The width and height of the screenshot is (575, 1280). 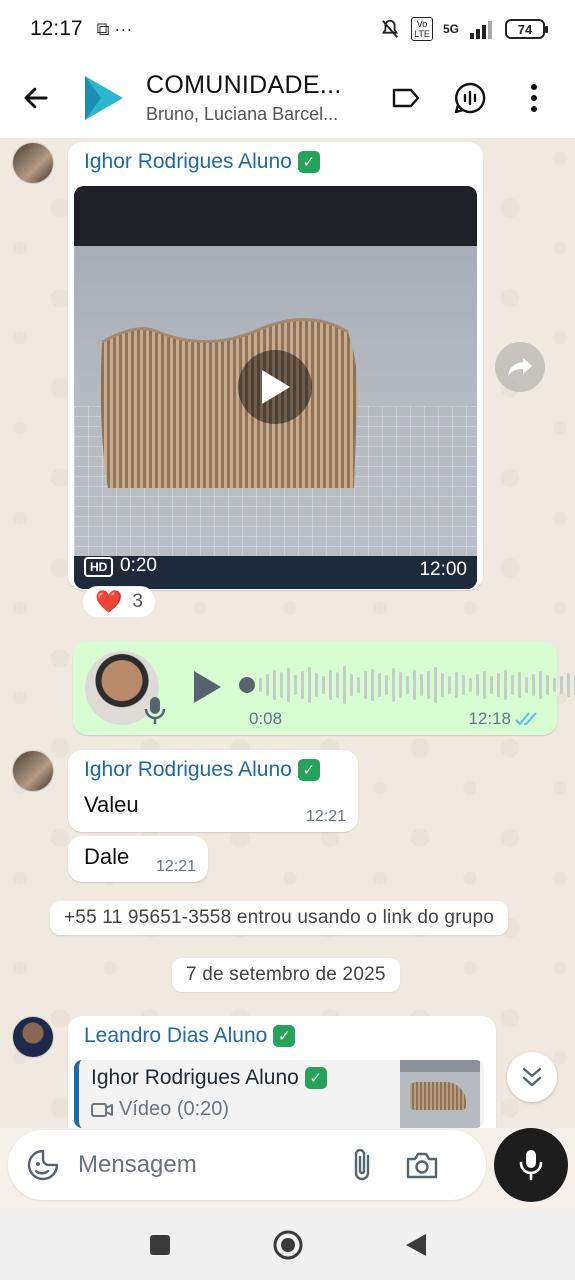 What do you see at coordinates (390, 28) in the screenshot?
I see `mute-bell-icon` at bounding box center [390, 28].